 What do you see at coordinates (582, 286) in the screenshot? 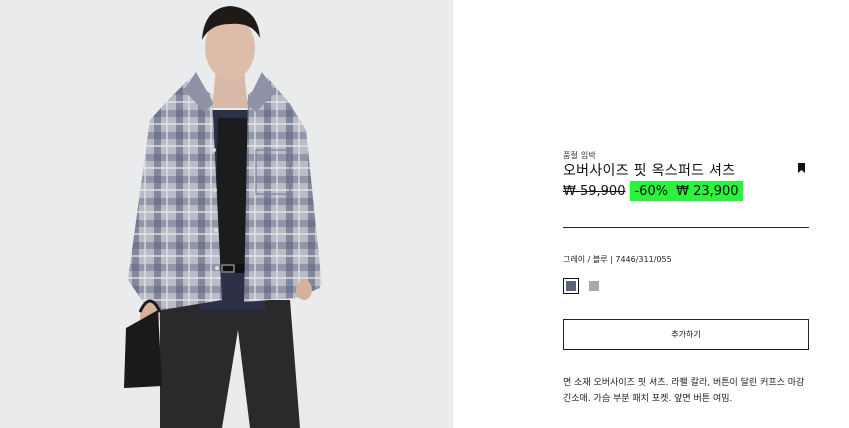
I see `color-swatches` at bounding box center [582, 286].